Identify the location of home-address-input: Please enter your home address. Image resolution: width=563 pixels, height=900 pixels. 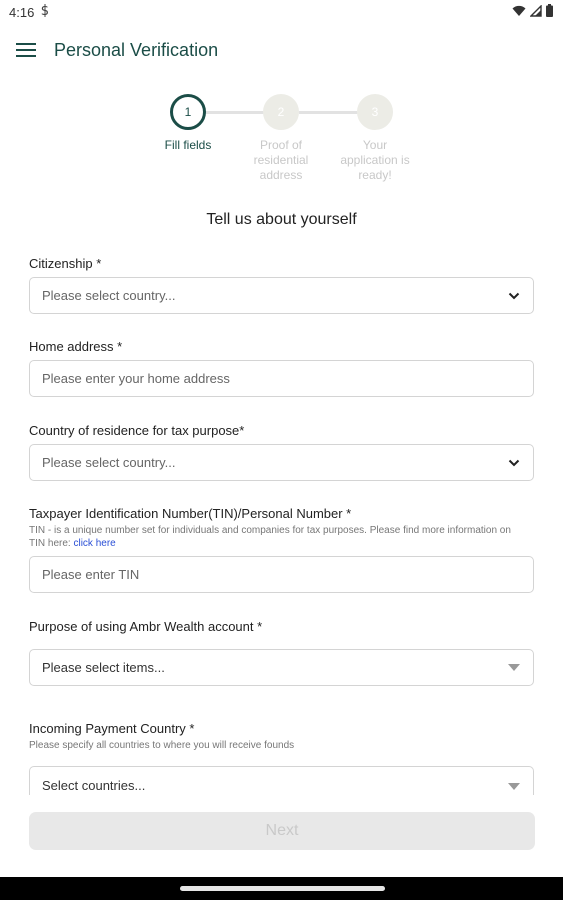
(281, 378).